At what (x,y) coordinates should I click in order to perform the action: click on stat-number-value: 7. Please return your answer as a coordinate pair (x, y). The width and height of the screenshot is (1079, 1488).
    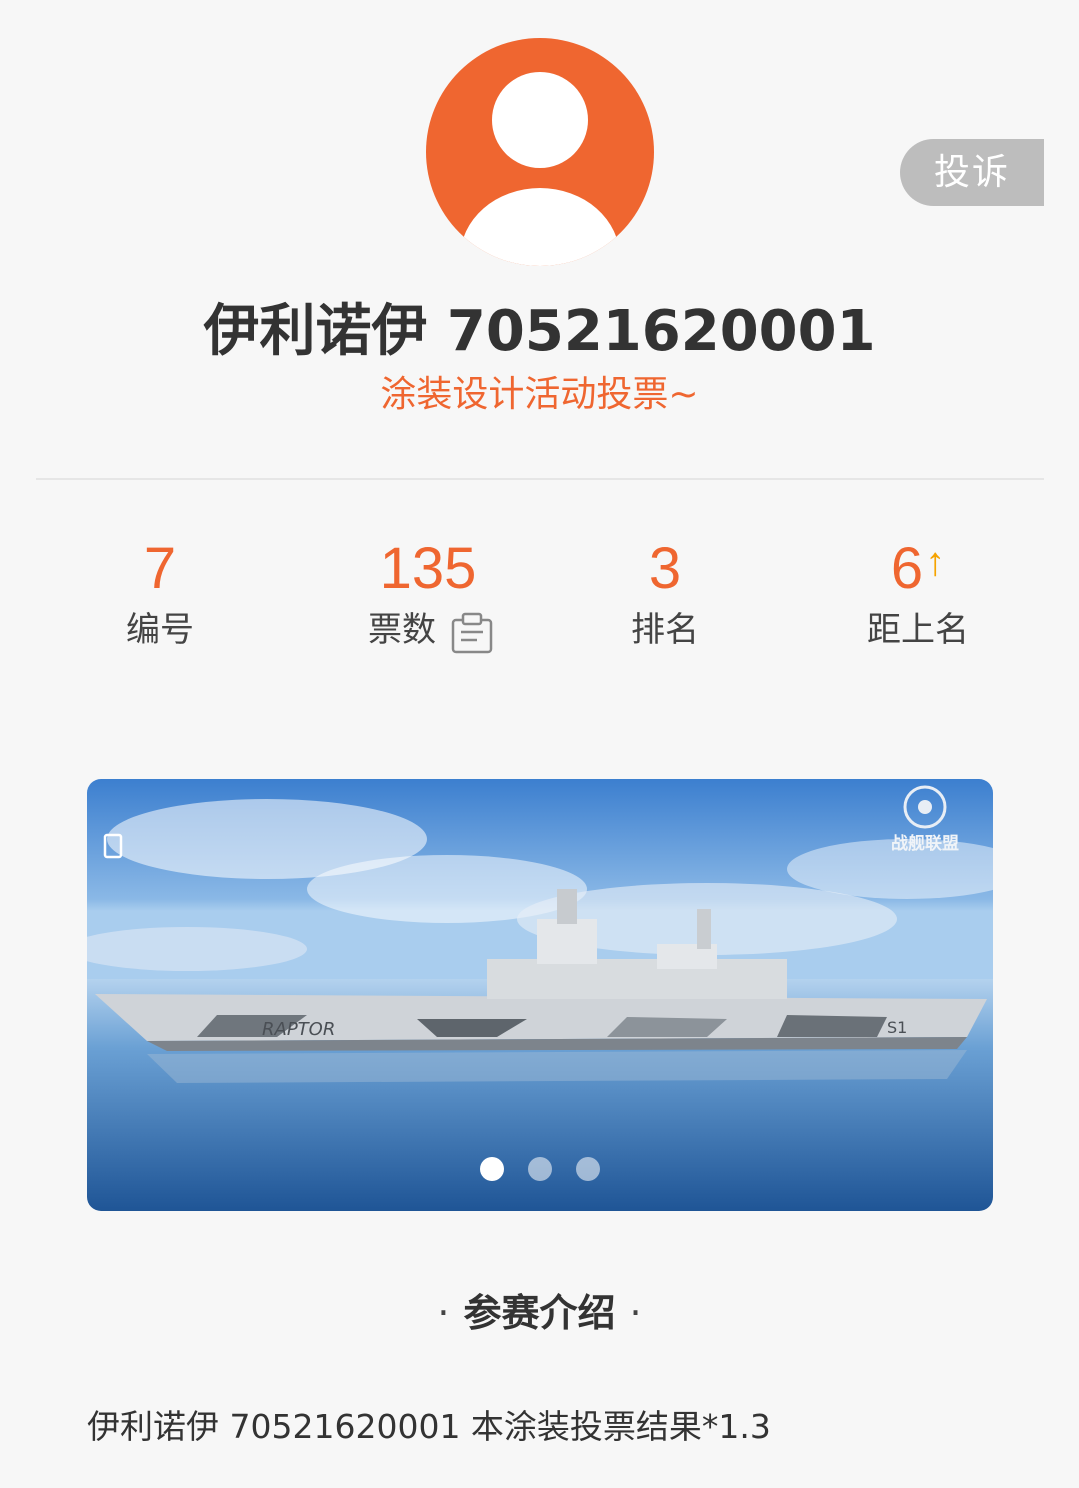
    Looking at the image, I should click on (160, 568).